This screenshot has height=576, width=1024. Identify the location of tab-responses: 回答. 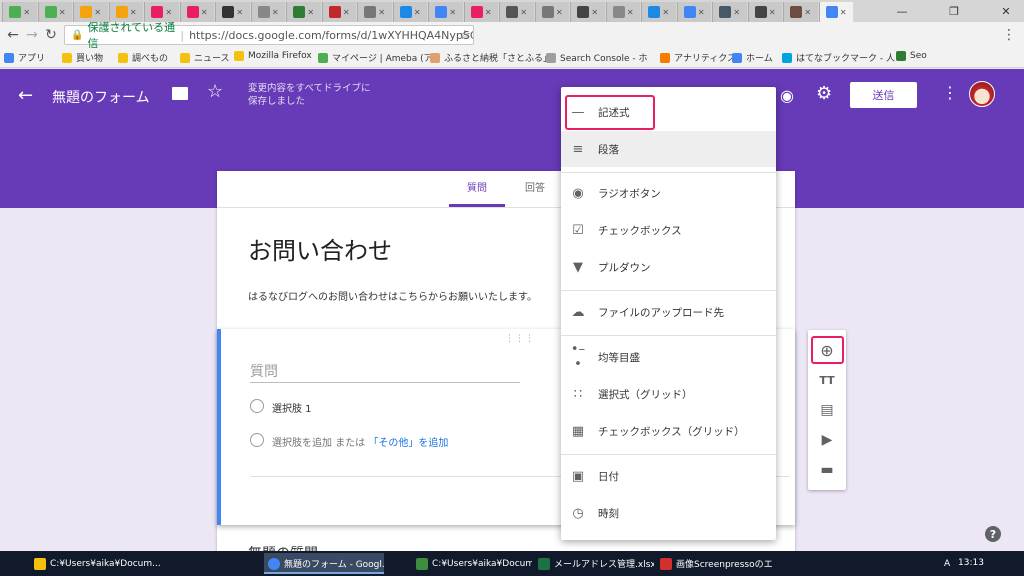
(535, 186).